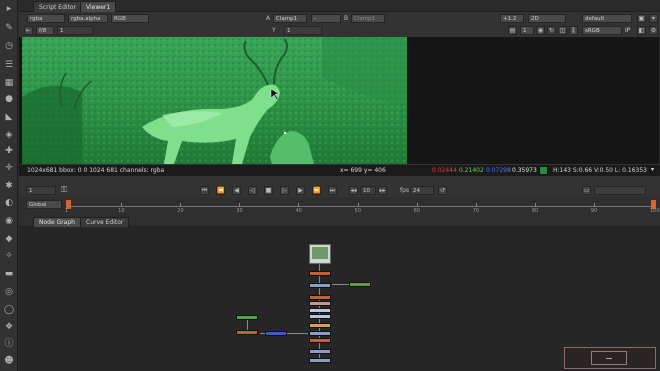 Image resolution: width=660 pixels, height=371 pixels. Describe the element at coordinates (276, 333) in the screenshot. I see `node-dot` at that location.